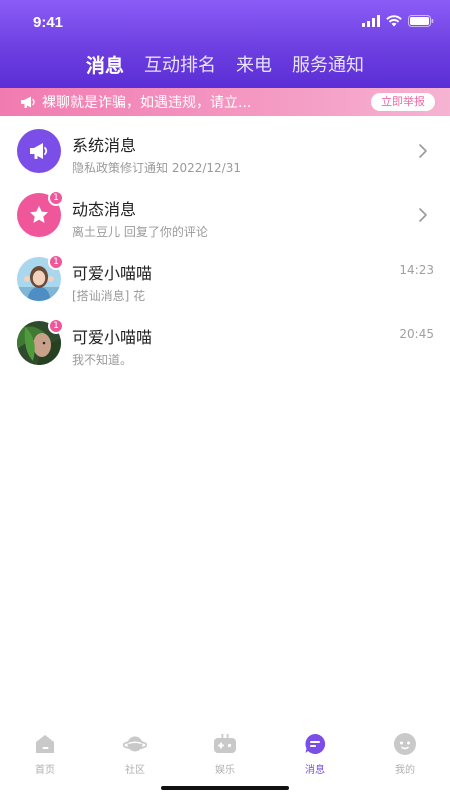  What do you see at coordinates (315, 743) in the screenshot?
I see `message-icon` at bounding box center [315, 743].